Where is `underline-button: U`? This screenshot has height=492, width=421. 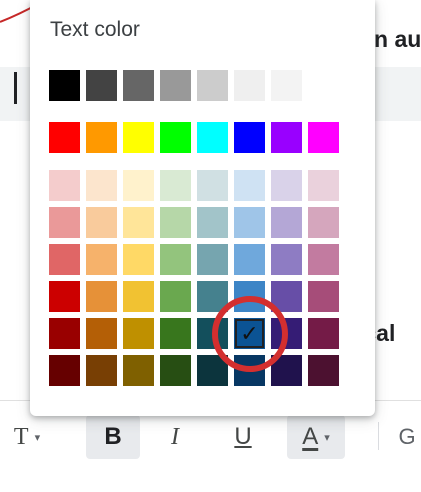 underline-button: U is located at coordinates (243, 437).